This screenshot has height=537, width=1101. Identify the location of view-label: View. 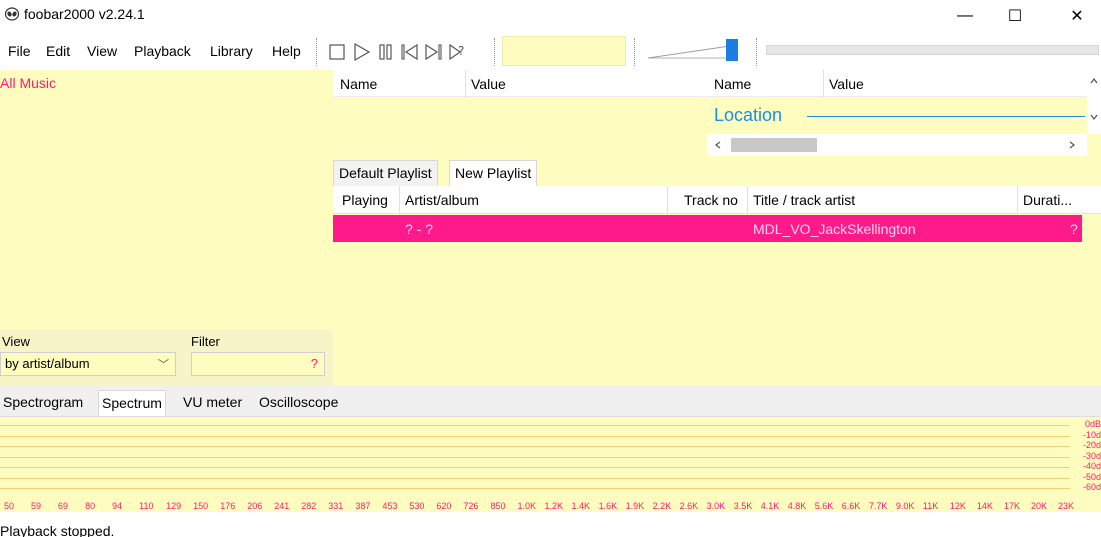
(16, 341).